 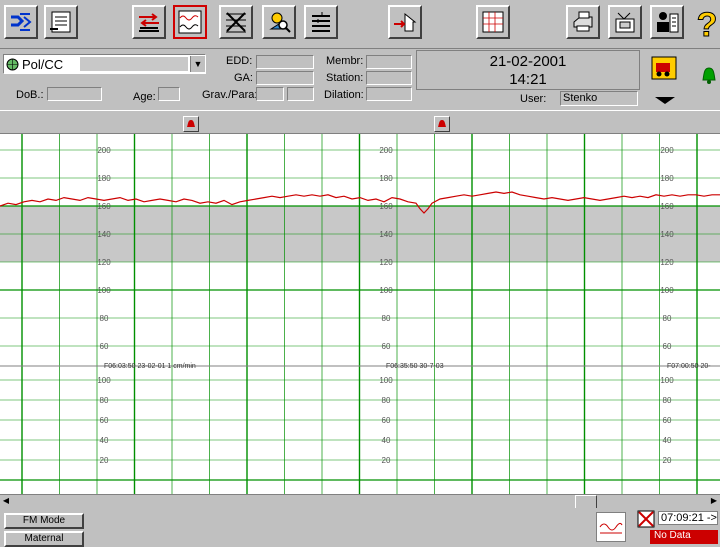 What do you see at coordinates (714, 501) in the screenshot?
I see `scroll-right-icon: ▶` at bounding box center [714, 501].